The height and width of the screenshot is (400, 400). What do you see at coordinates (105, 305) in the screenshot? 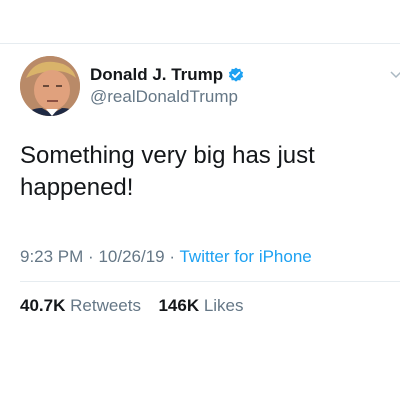
I see `retweets-label: Retweets` at bounding box center [105, 305].